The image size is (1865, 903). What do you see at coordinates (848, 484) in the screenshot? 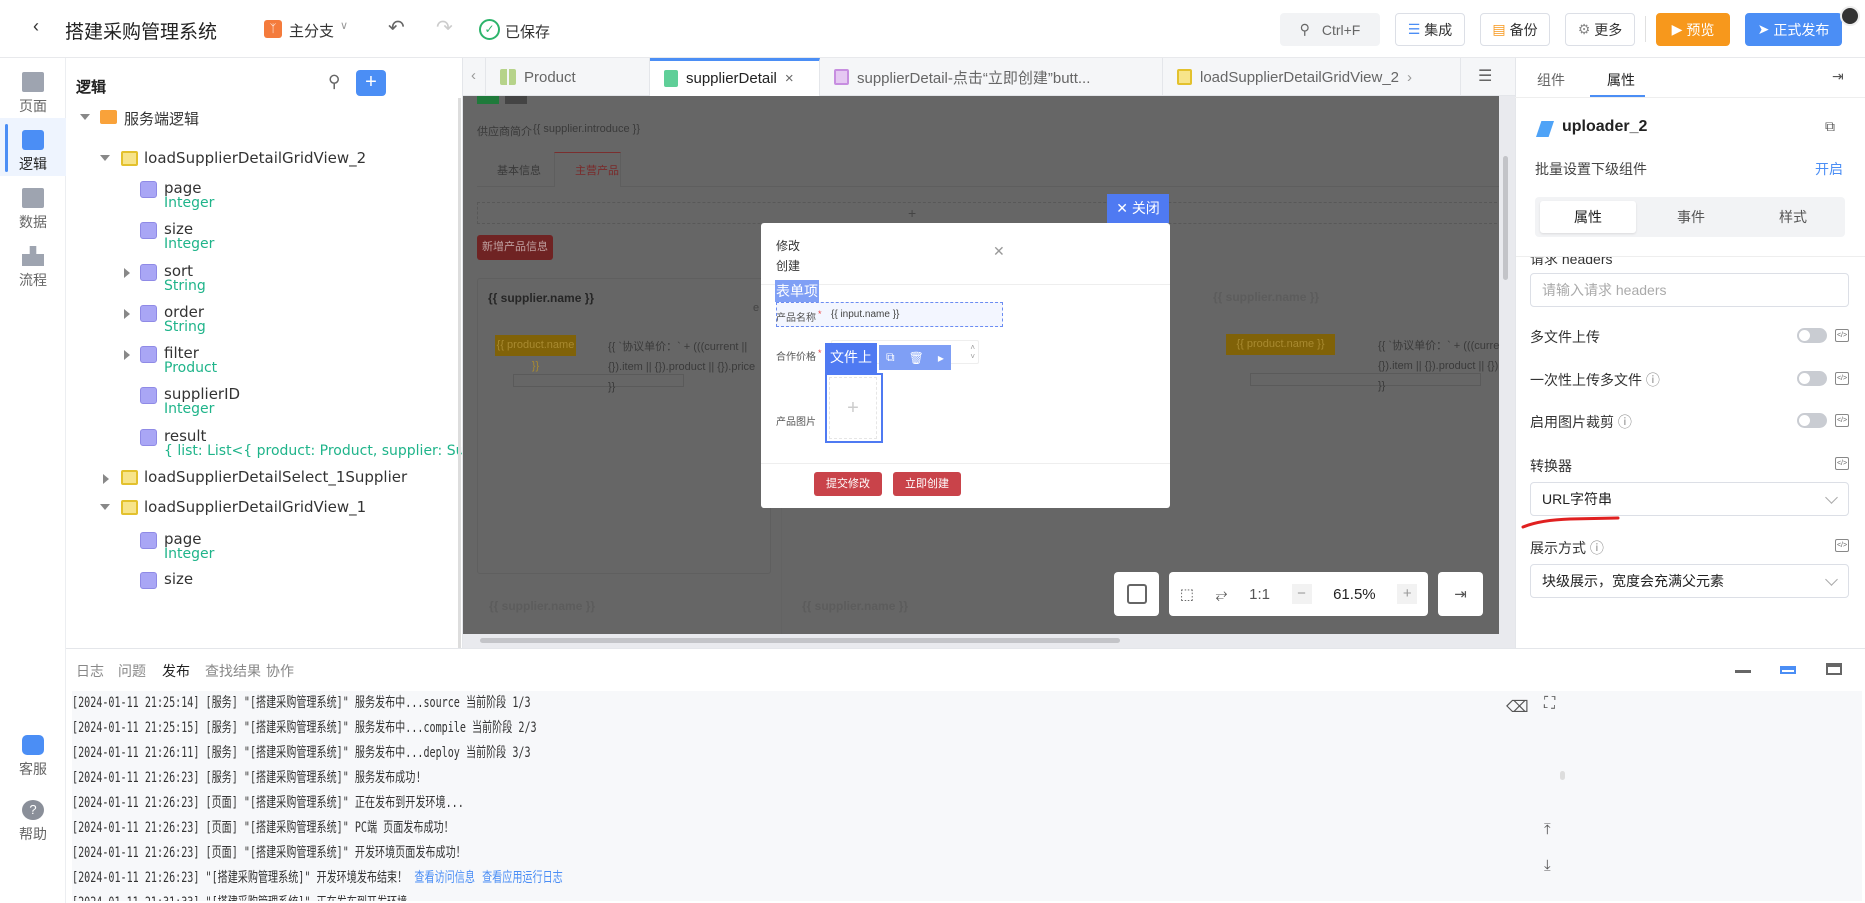
I see `submit-edit-button: 提交修改` at bounding box center [848, 484].